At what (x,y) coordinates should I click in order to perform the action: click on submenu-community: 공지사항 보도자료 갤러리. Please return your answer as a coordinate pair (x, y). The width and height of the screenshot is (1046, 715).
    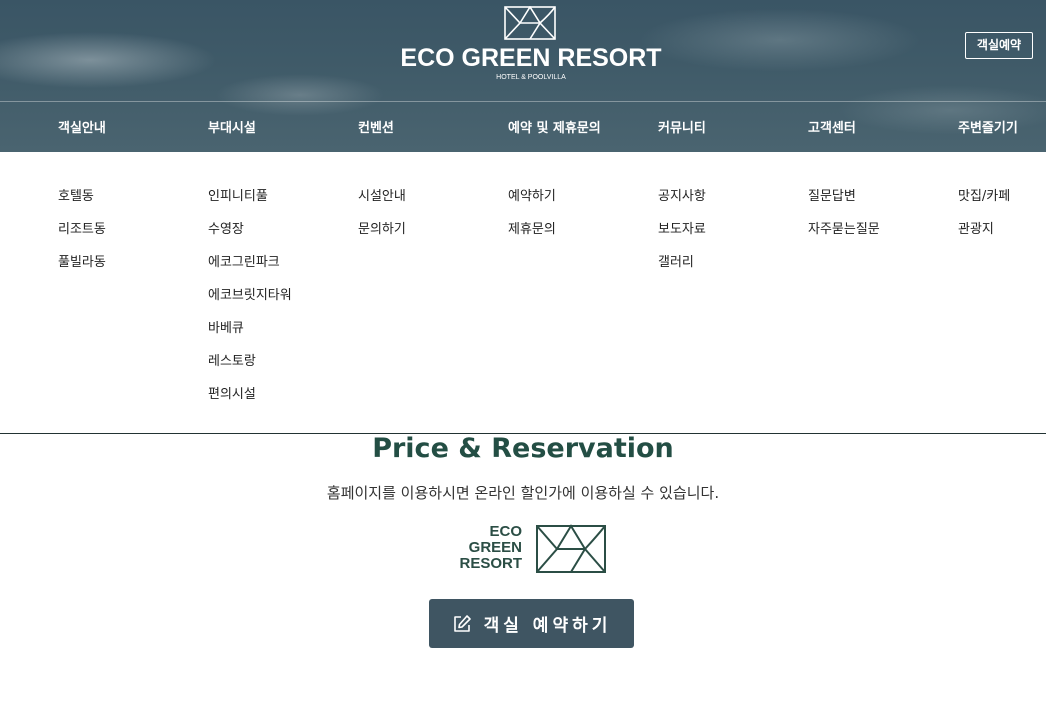
    Looking at the image, I should click on (682, 234).